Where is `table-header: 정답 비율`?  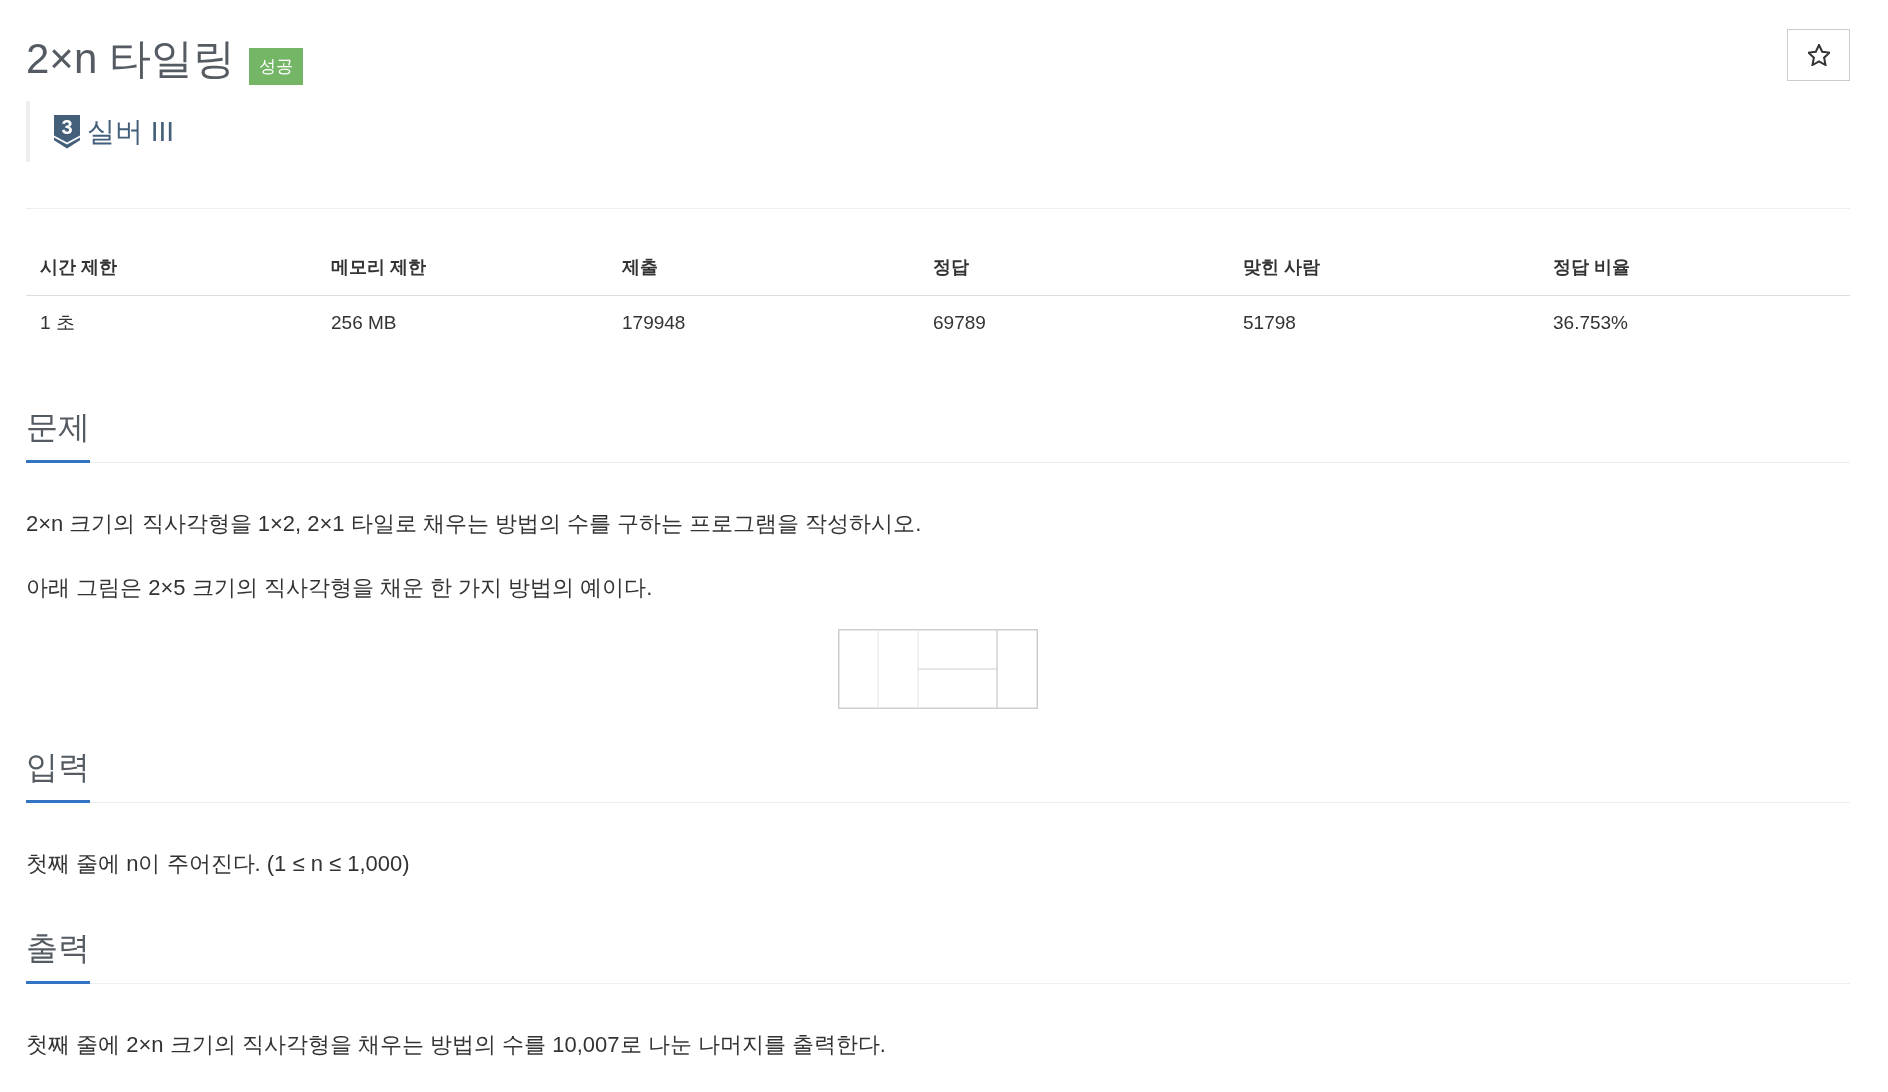
table-header: 정답 비율 is located at coordinates (1694, 268).